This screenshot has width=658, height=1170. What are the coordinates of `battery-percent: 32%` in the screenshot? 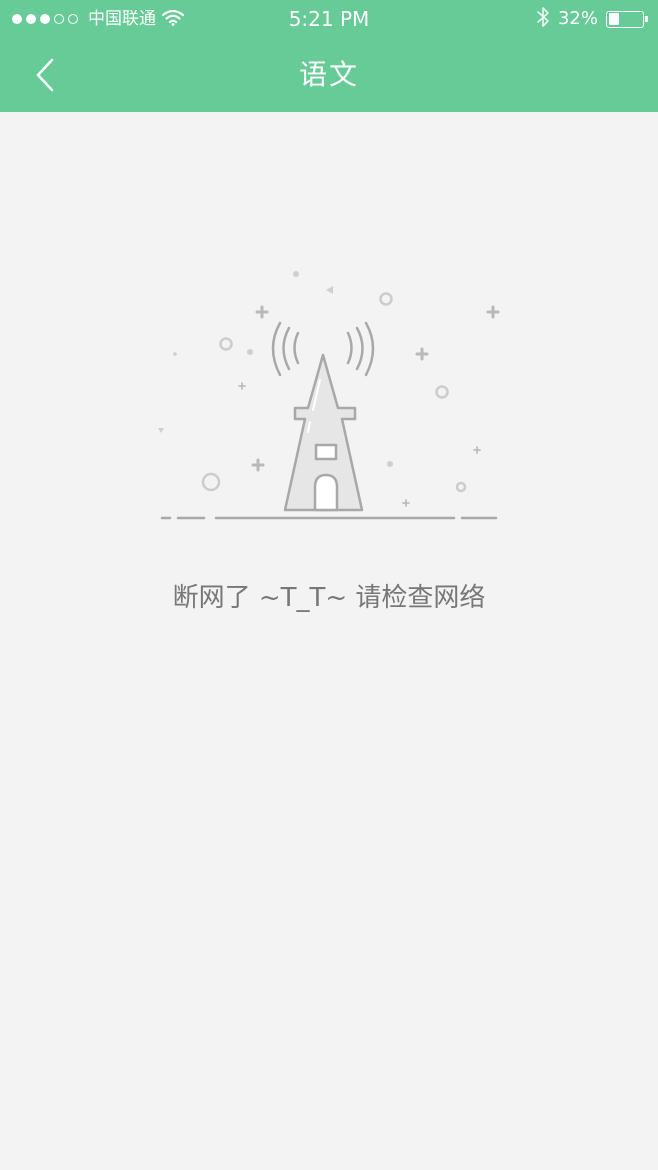 It's located at (577, 18).